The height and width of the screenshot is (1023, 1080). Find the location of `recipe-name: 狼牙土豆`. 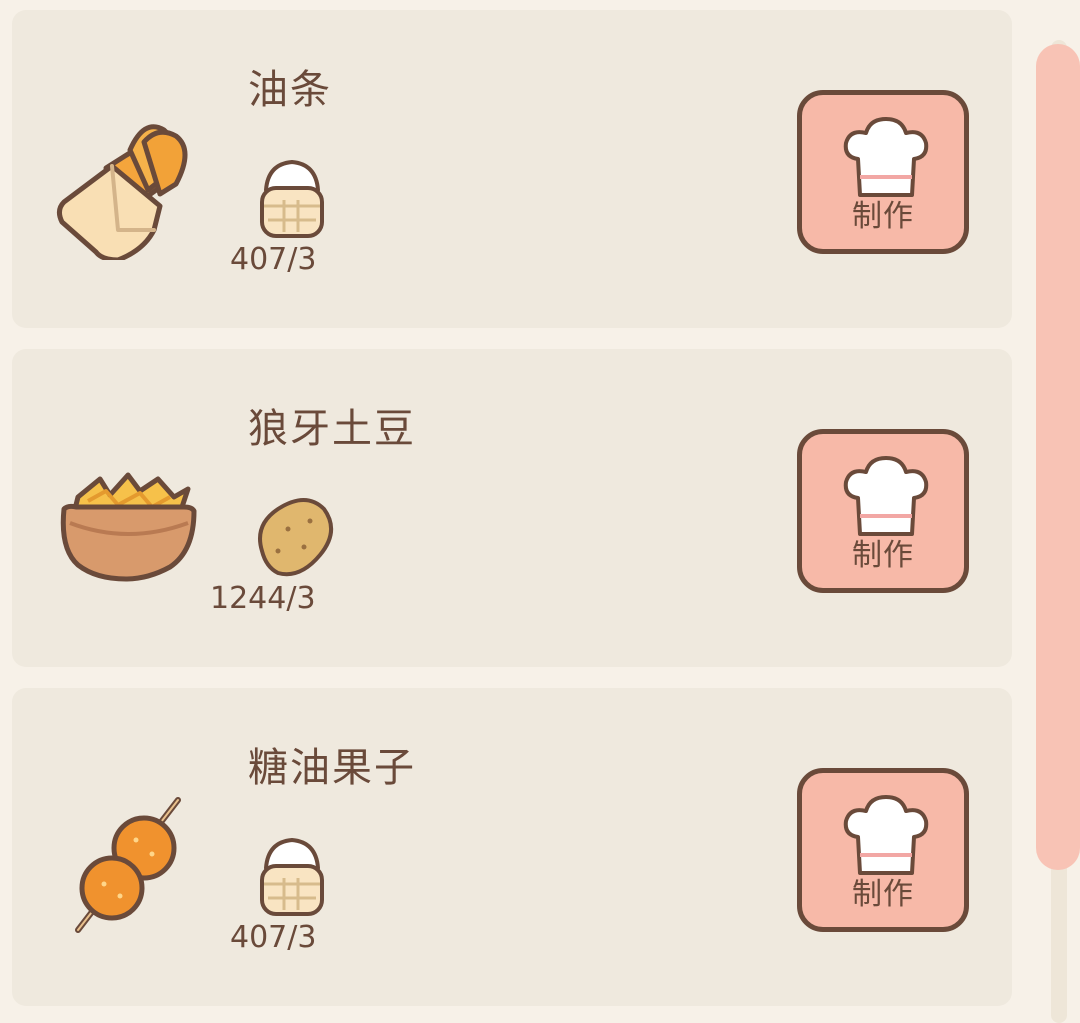

recipe-name: 狼牙土豆 is located at coordinates (332, 429).